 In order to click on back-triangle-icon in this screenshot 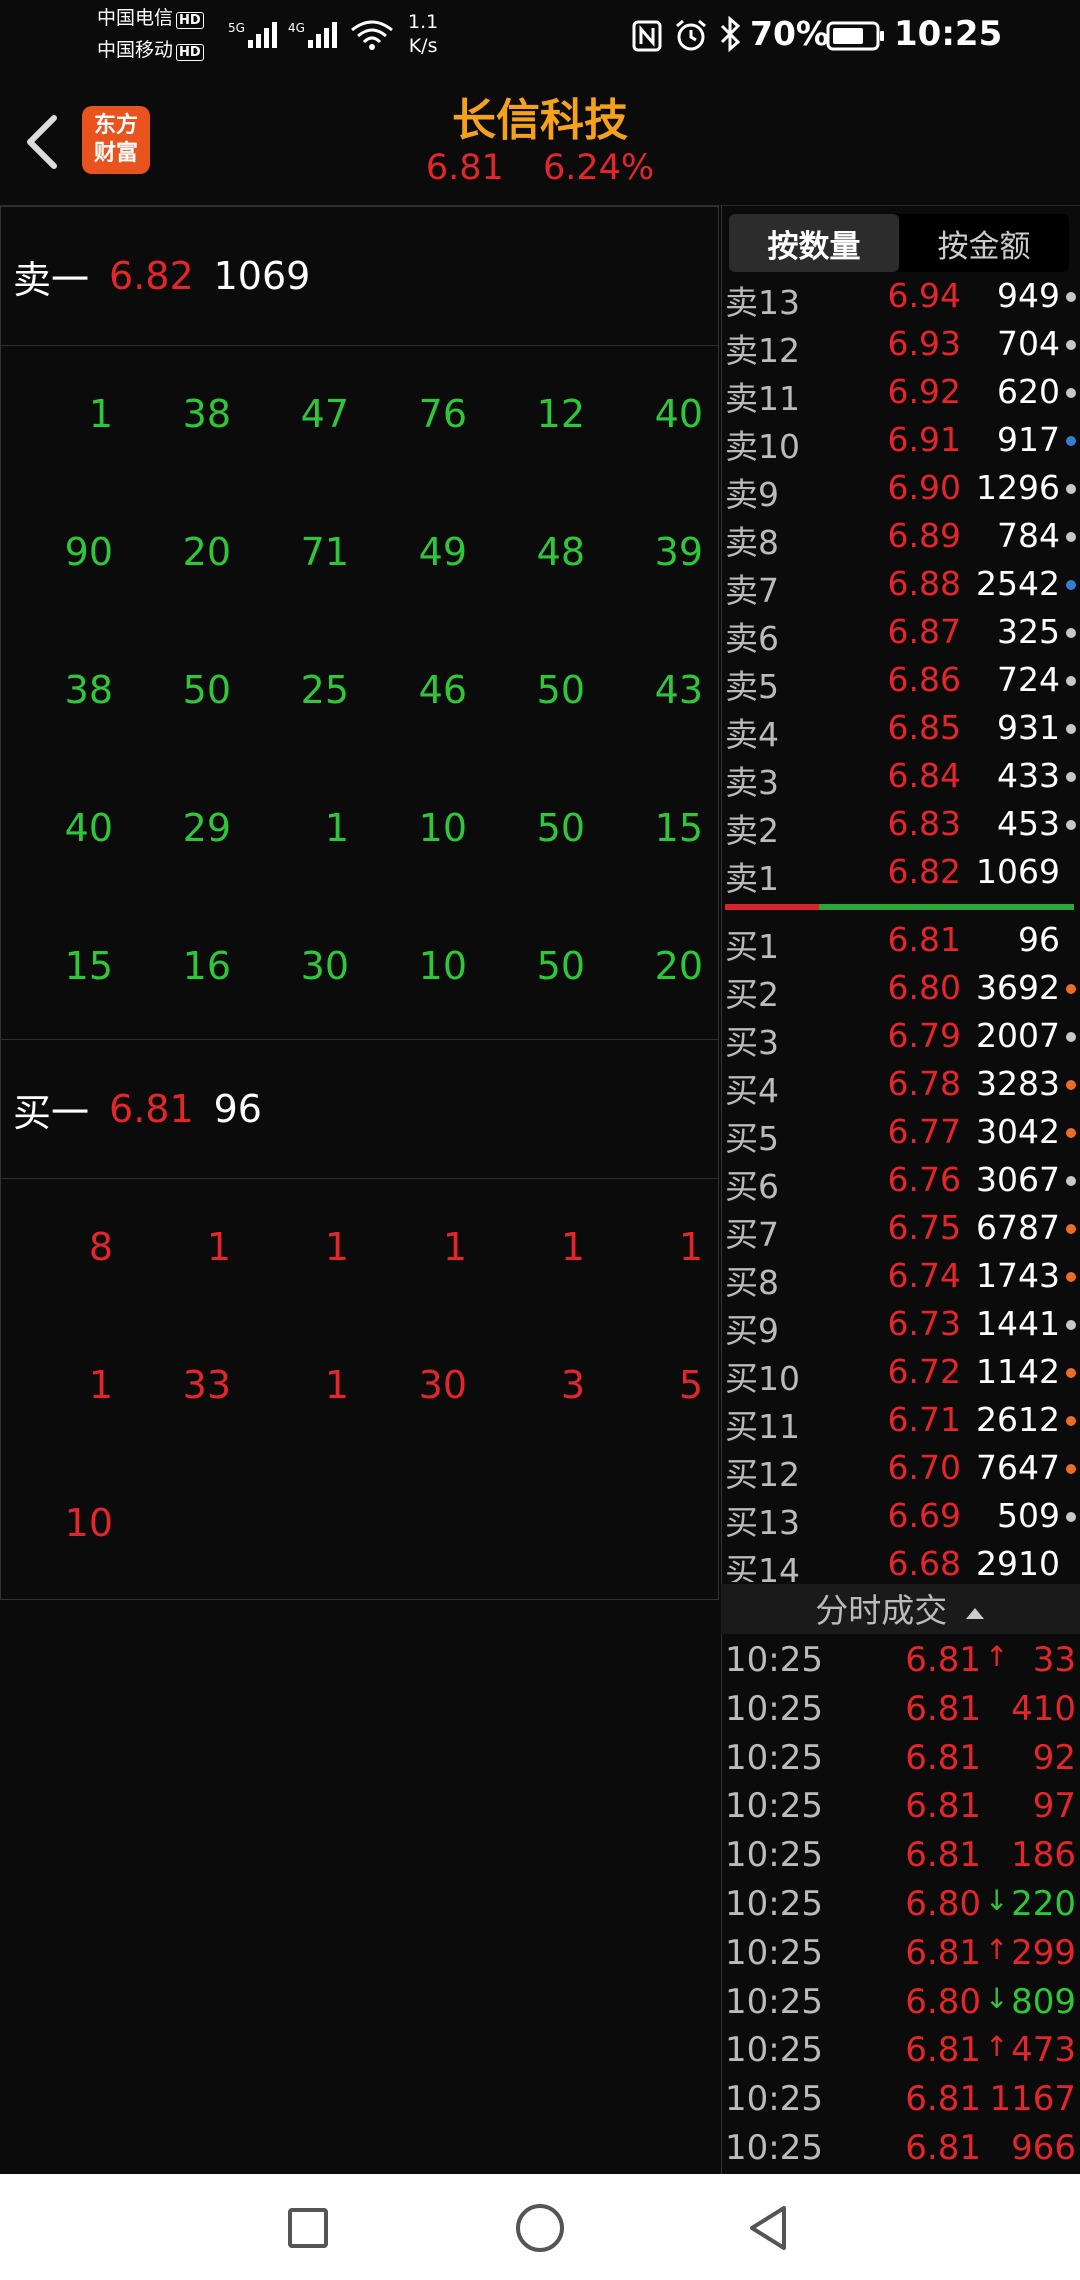, I will do `click(768, 2228)`.